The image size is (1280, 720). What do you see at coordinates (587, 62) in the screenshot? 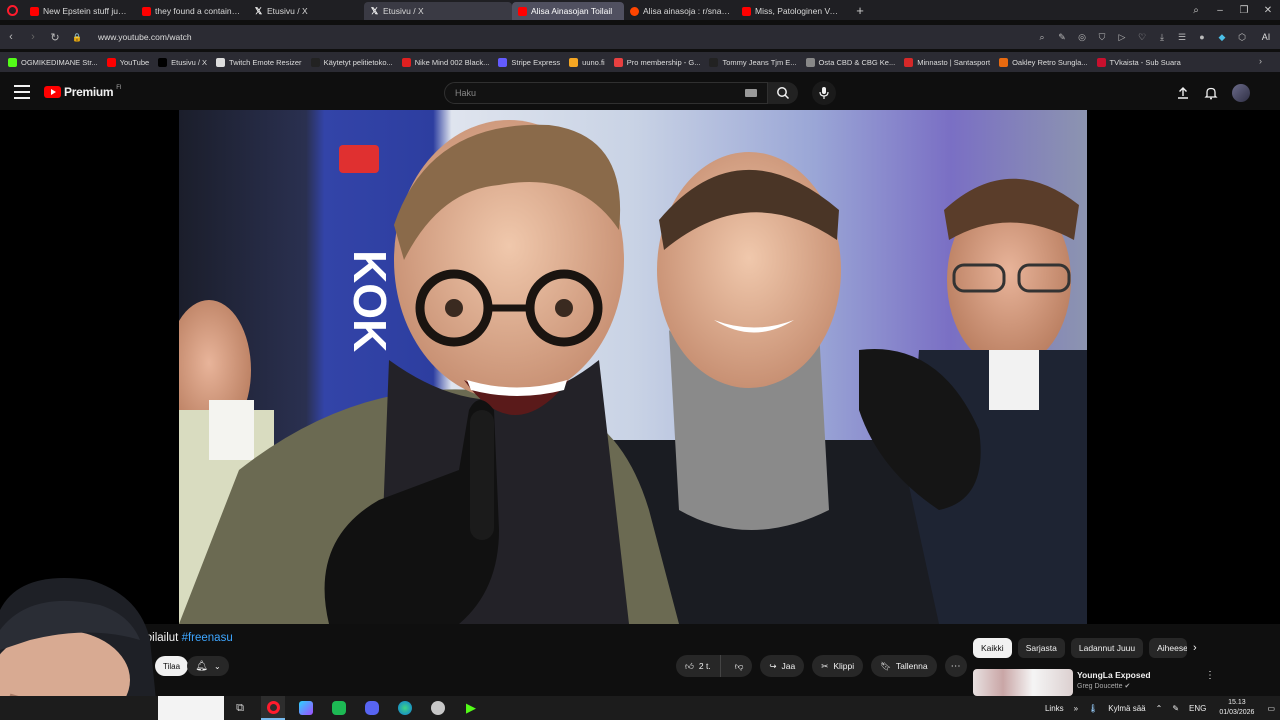
I see `bookmark-item: uuno.fi` at bounding box center [587, 62].